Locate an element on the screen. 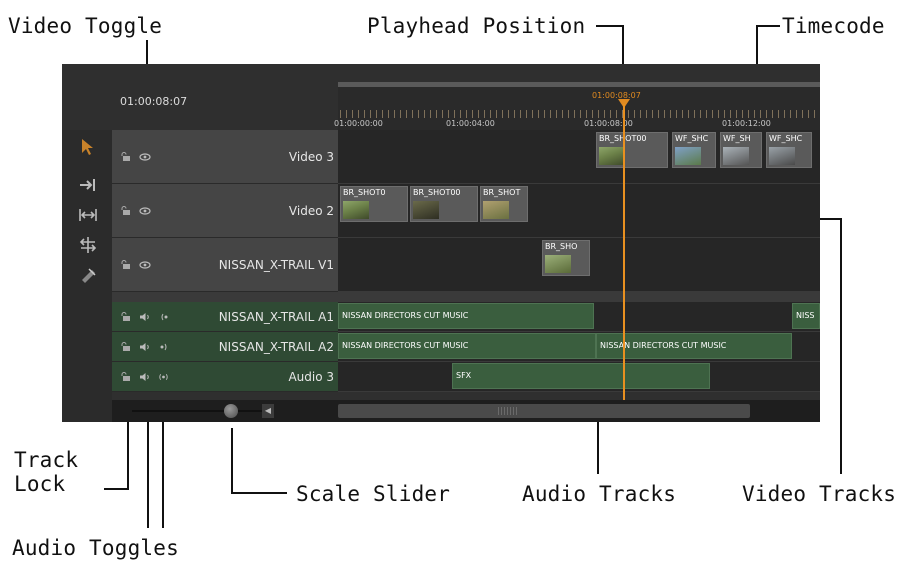 This screenshot has height=561, width=912. track-content: SFX is located at coordinates (579, 377).